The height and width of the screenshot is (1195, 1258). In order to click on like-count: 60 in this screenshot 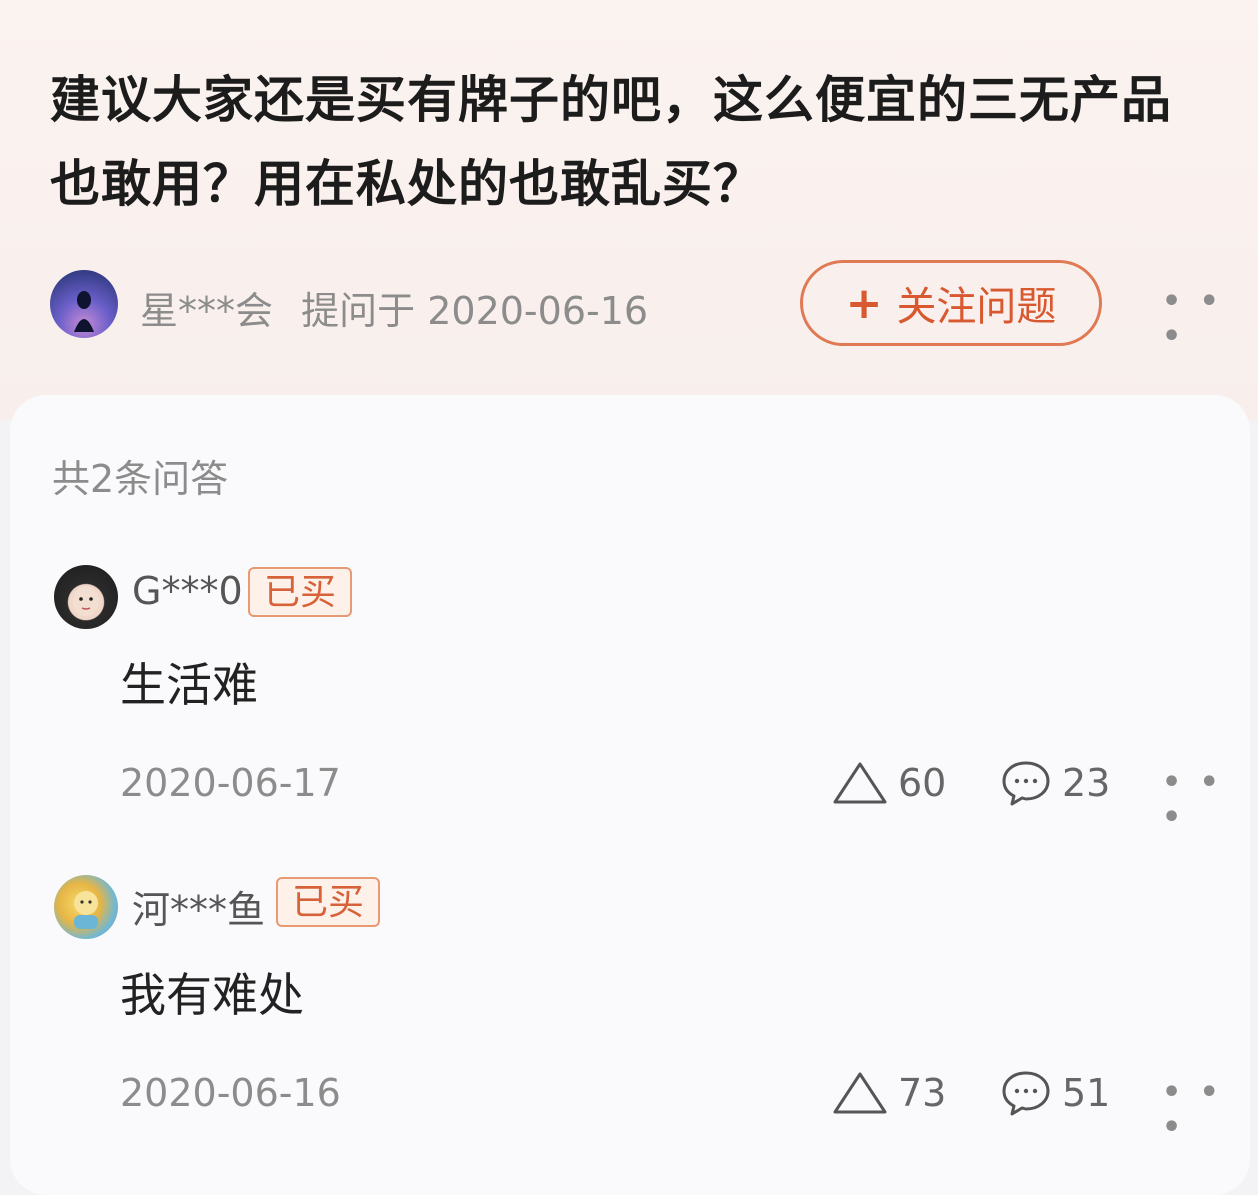, I will do `click(922, 783)`.